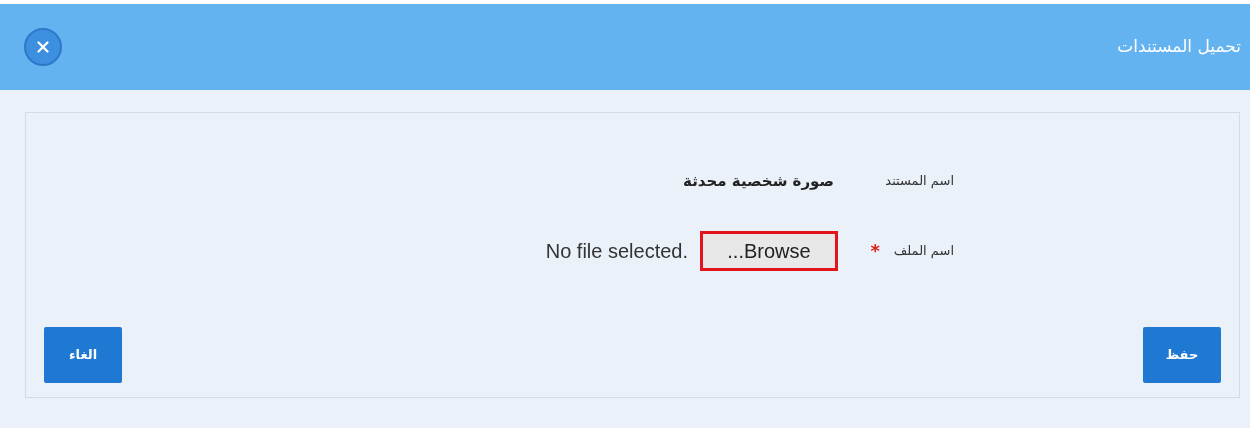 Image resolution: width=1250 pixels, height=428 pixels. I want to click on required-mark: *, so click(875, 251).